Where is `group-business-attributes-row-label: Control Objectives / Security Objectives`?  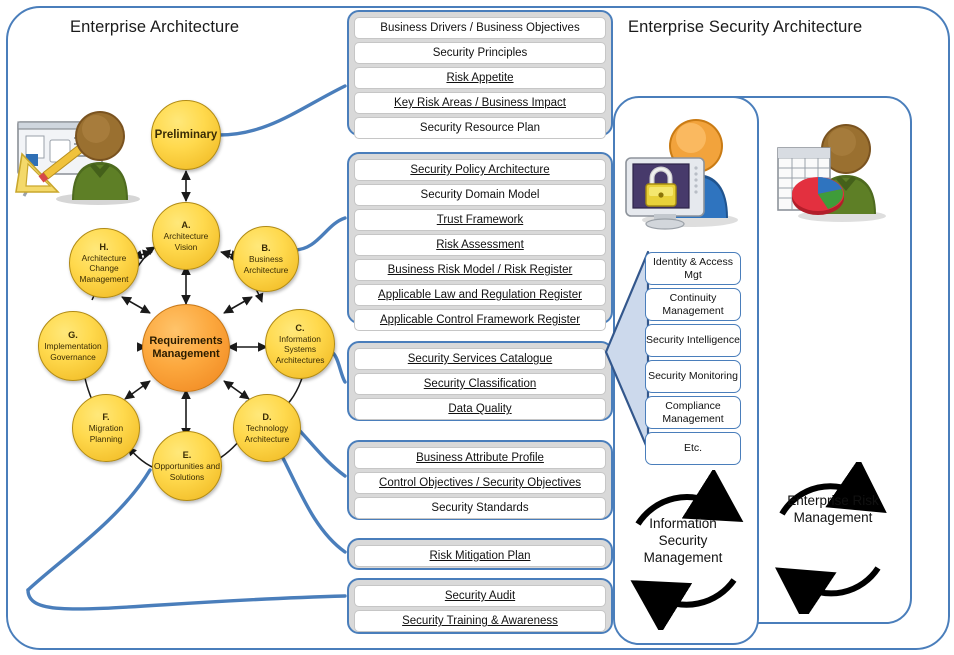 group-business-attributes-row-label: Control Objectives / Security Objectives is located at coordinates (480, 483).